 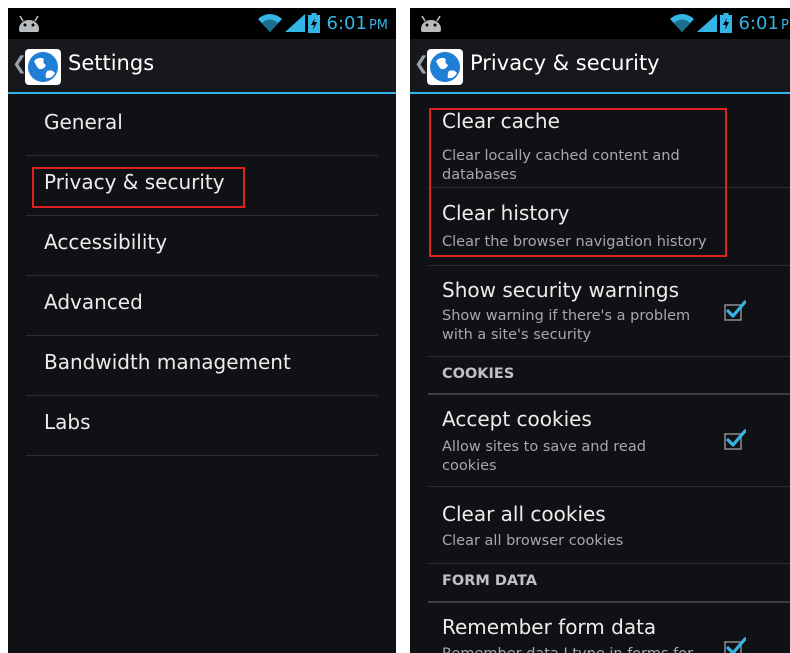 What do you see at coordinates (524, 514) in the screenshot?
I see `clear-all-cookies-title: Clear all cookies` at bounding box center [524, 514].